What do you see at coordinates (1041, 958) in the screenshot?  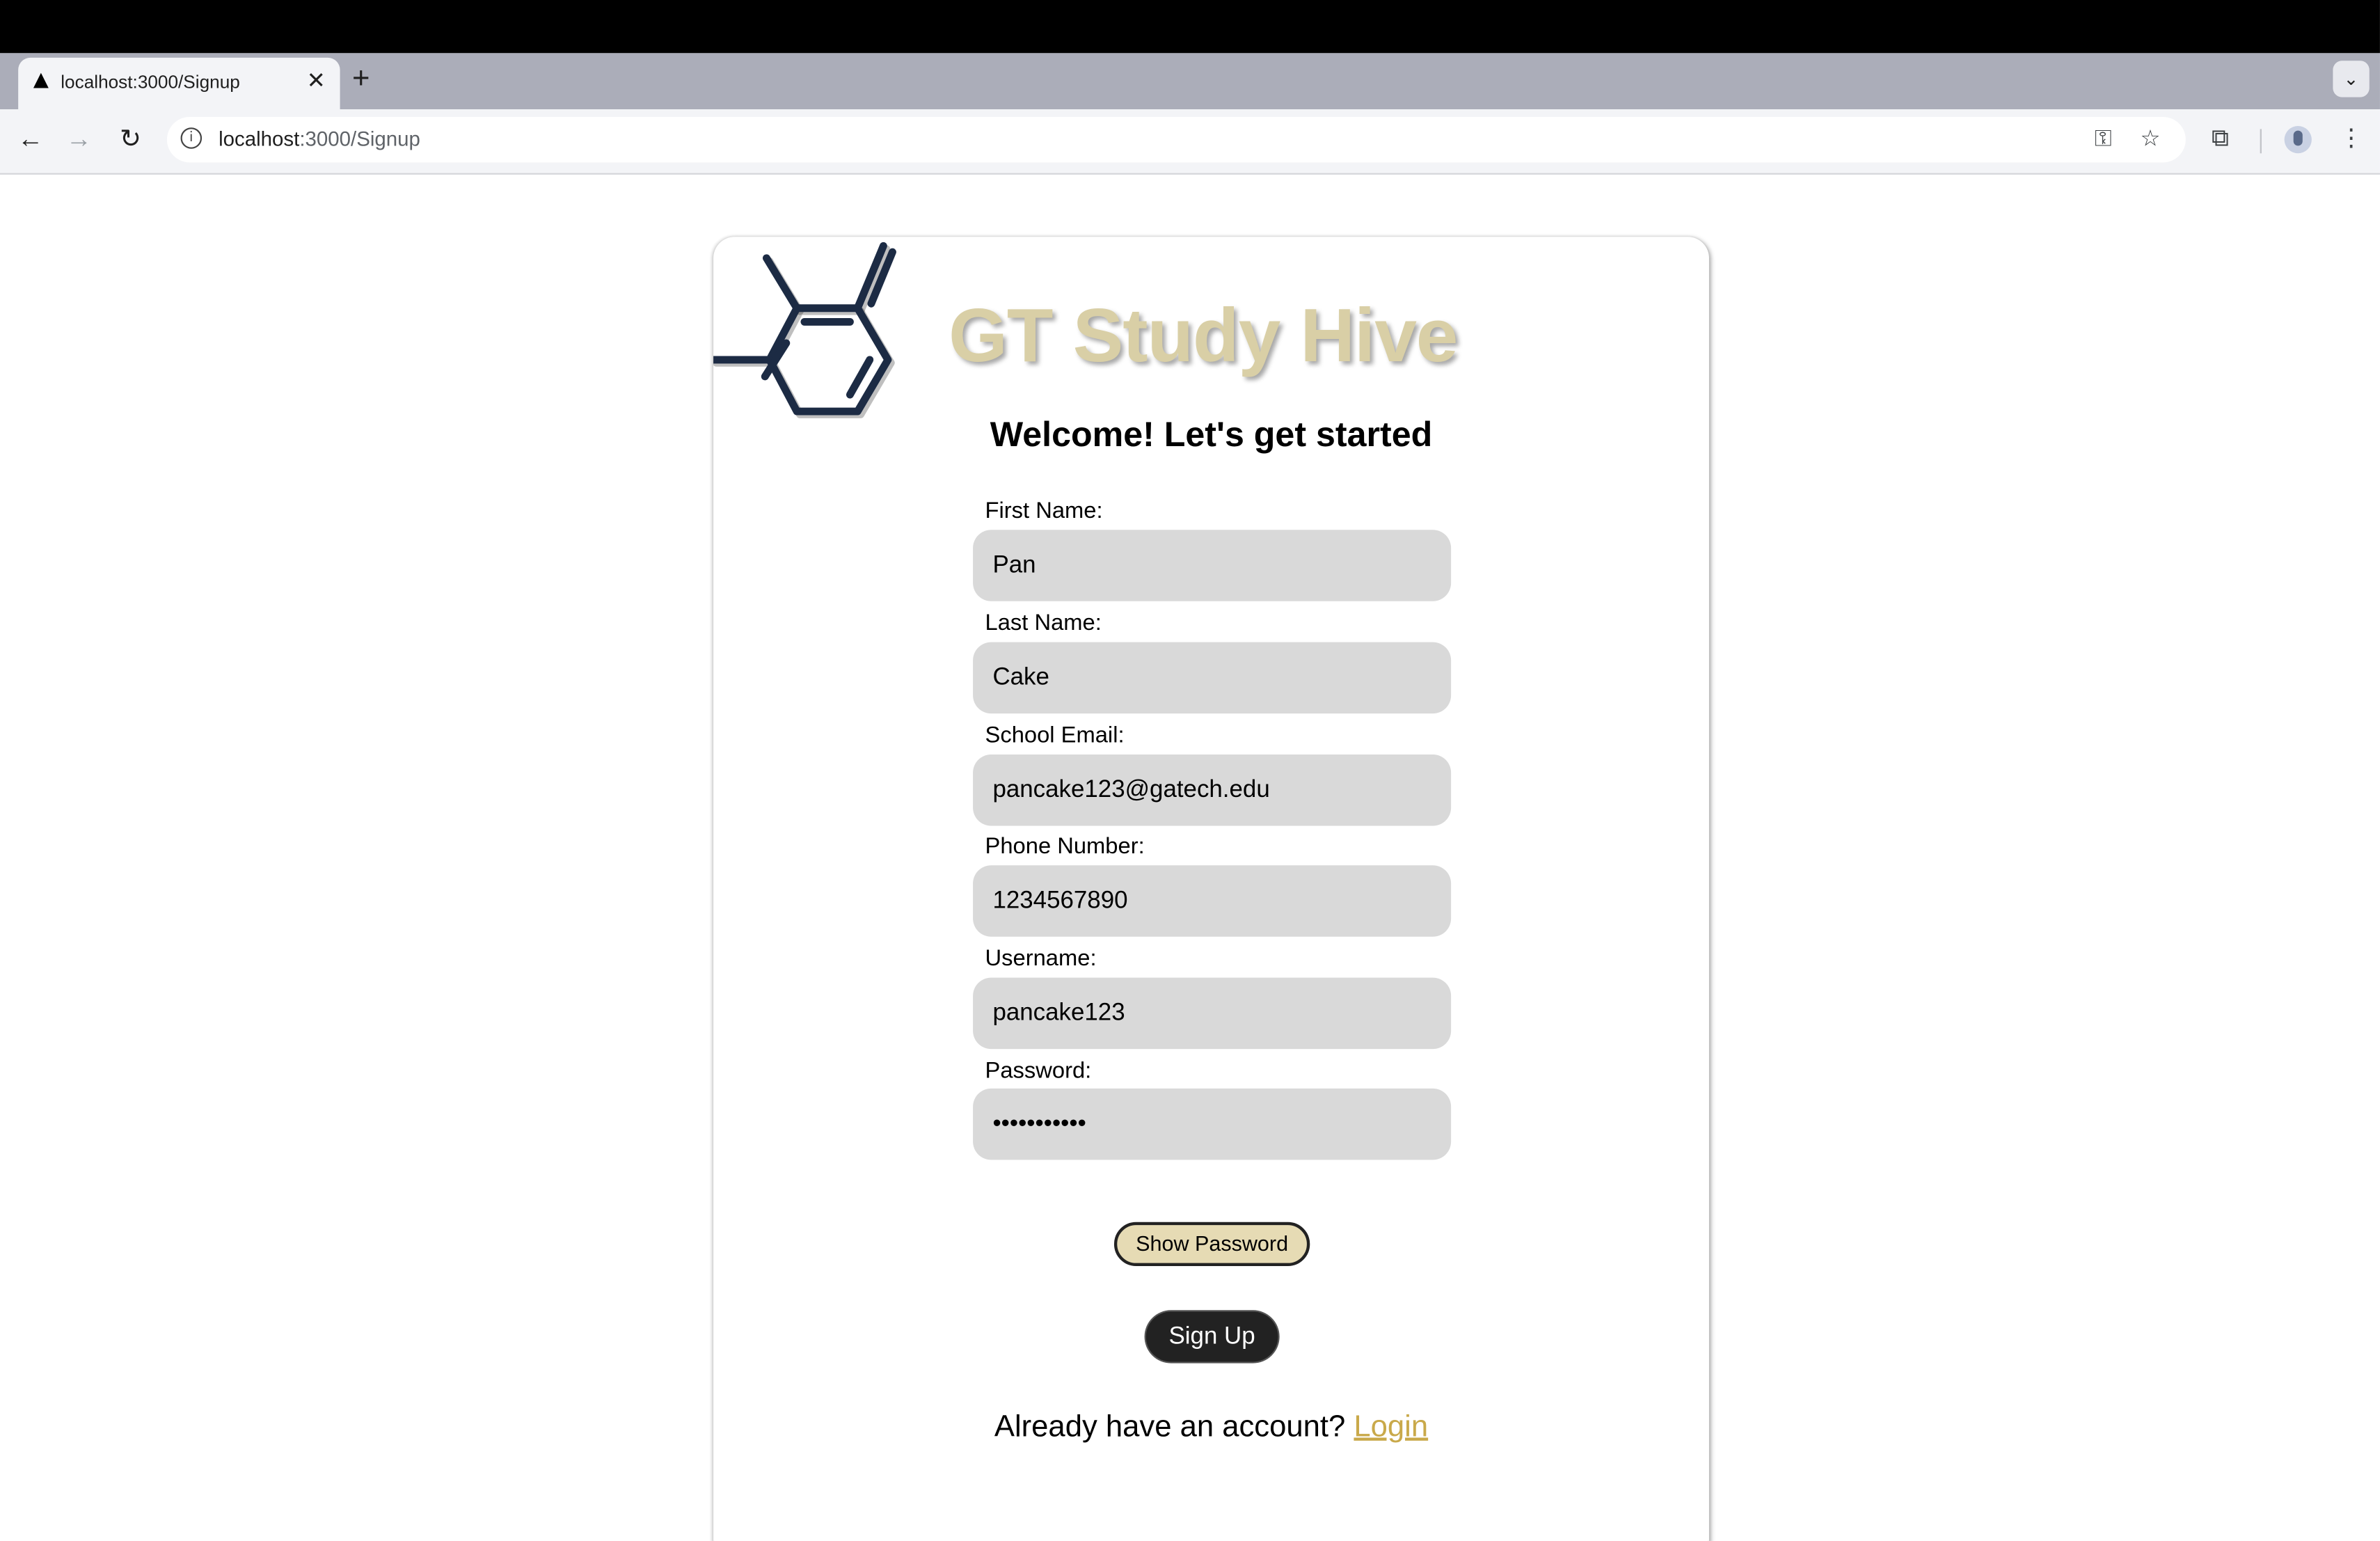 I see `username-label: Username:` at bounding box center [1041, 958].